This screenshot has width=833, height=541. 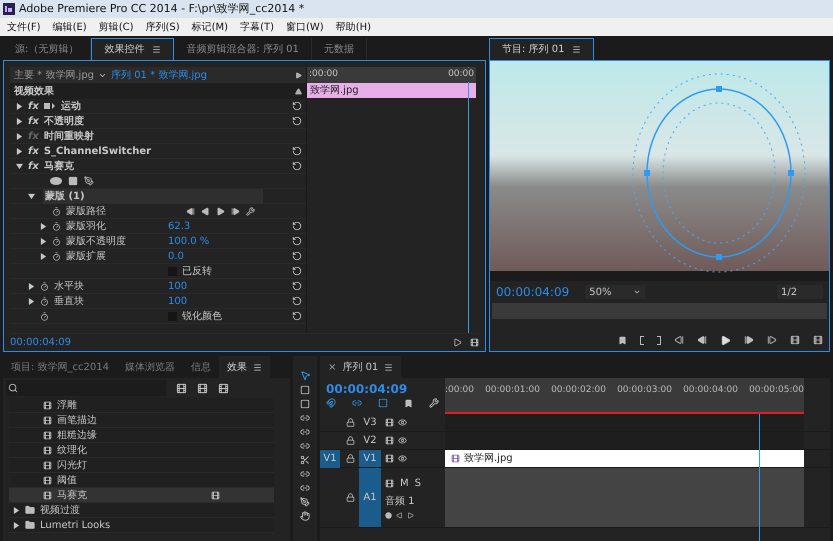 What do you see at coordinates (370, 497) in the screenshot?
I see `track-target: A1` at bounding box center [370, 497].